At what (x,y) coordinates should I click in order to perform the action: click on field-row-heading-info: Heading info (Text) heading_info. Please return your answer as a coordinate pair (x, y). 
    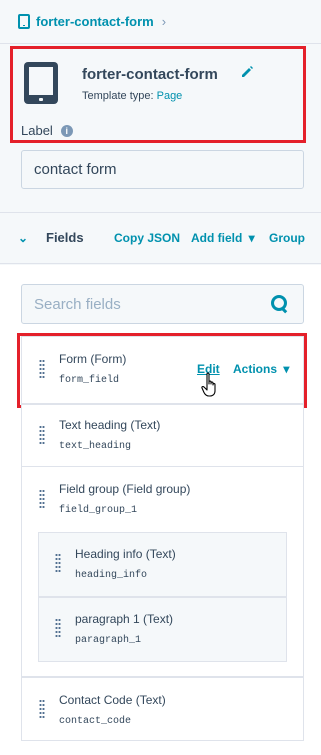
    Looking at the image, I should click on (162, 564).